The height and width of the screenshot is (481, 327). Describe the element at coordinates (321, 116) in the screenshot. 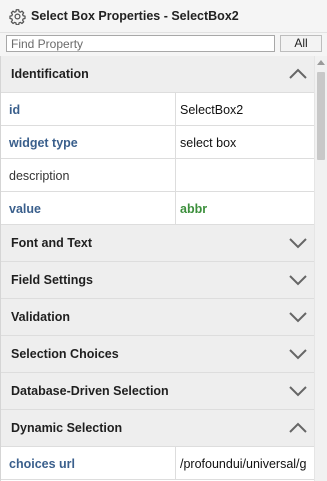

I see `scrollbar-thumb` at that location.